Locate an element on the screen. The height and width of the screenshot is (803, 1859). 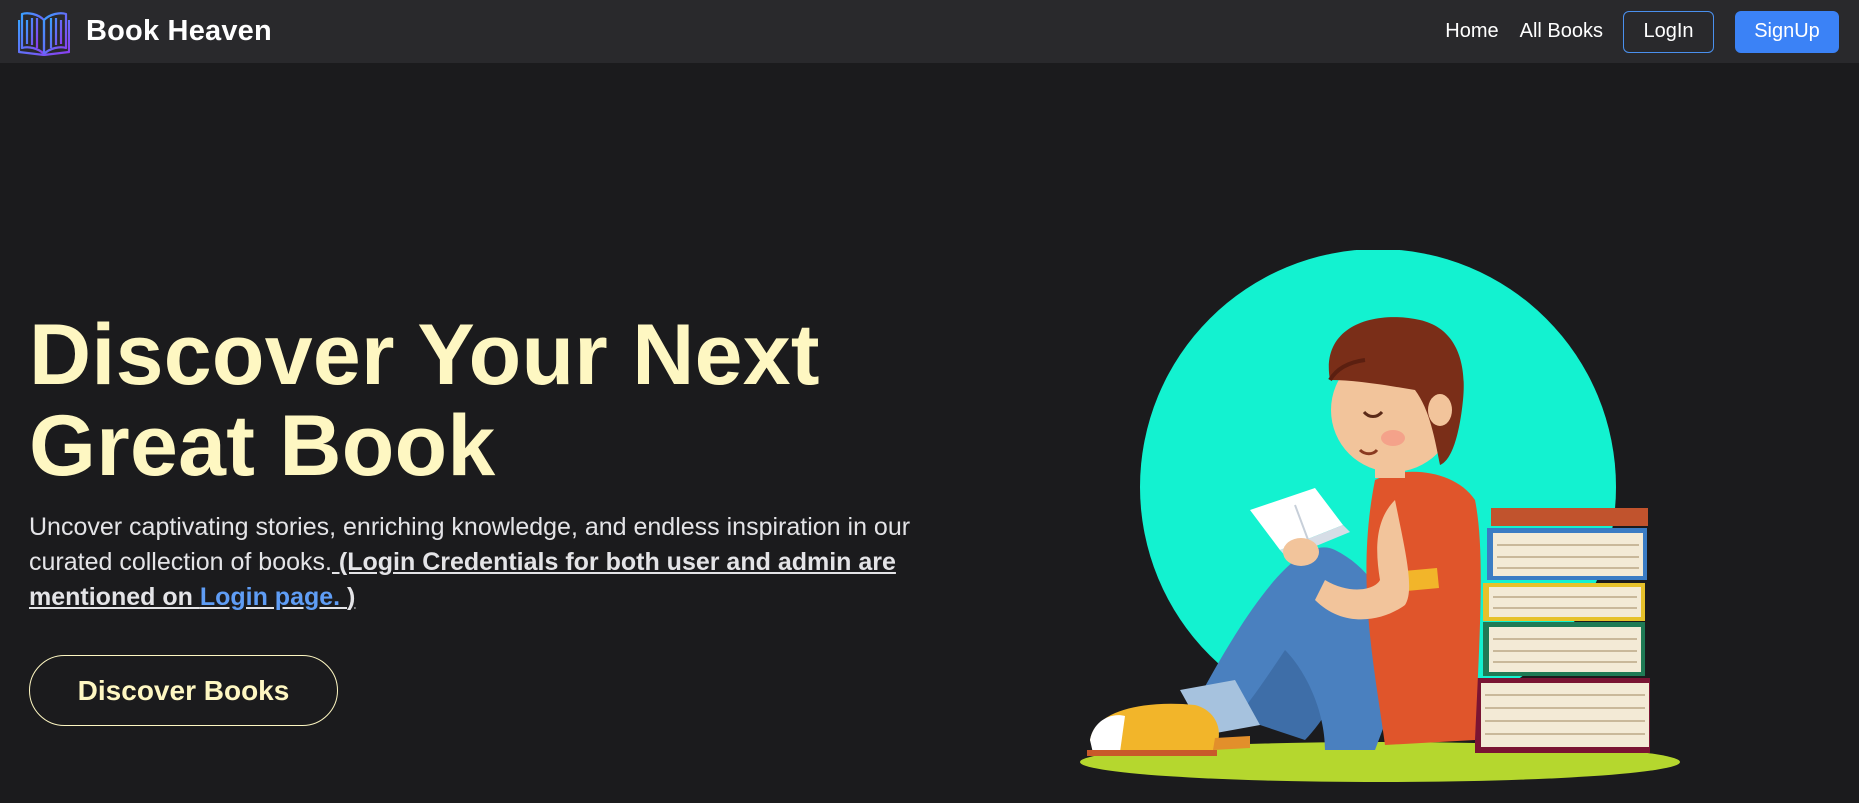
login-page-link: Login page. is located at coordinates (273, 597).